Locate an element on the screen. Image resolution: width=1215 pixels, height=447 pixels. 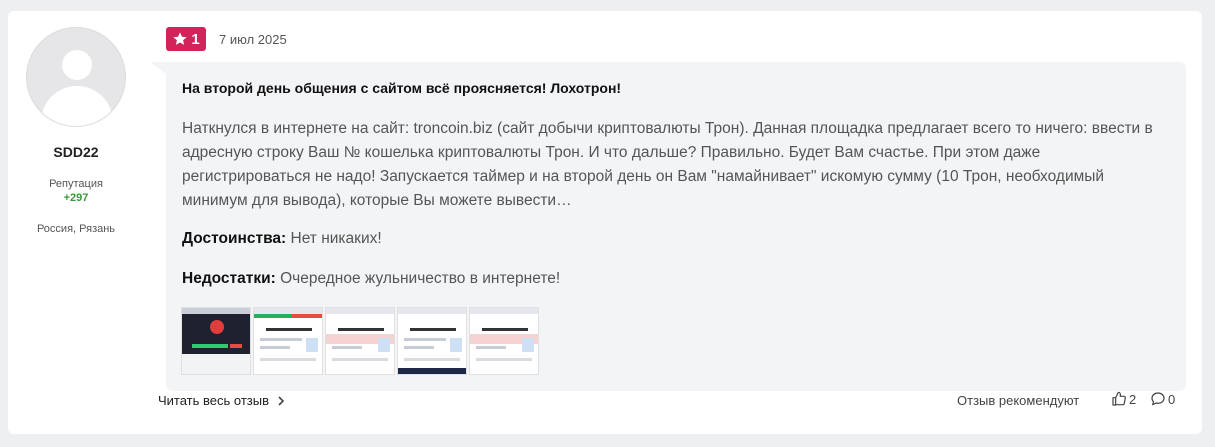
comments-button: 0 is located at coordinates (1162, 399).